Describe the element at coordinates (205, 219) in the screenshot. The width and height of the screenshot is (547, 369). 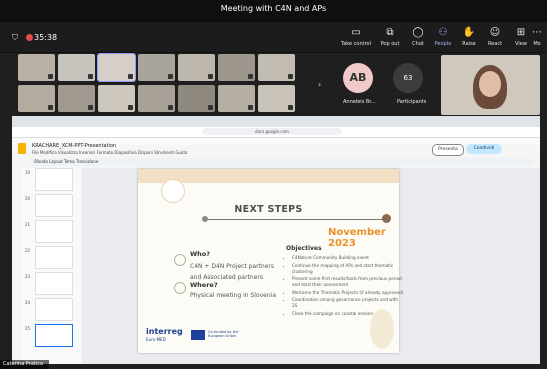
I see `timeline-start-dot` at that location.